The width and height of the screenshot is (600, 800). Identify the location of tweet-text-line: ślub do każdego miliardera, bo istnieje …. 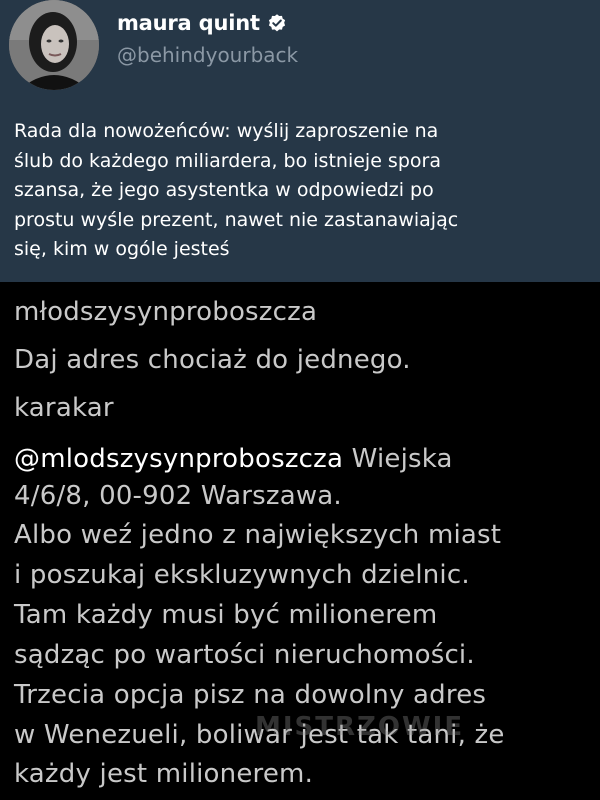
(227, 160).